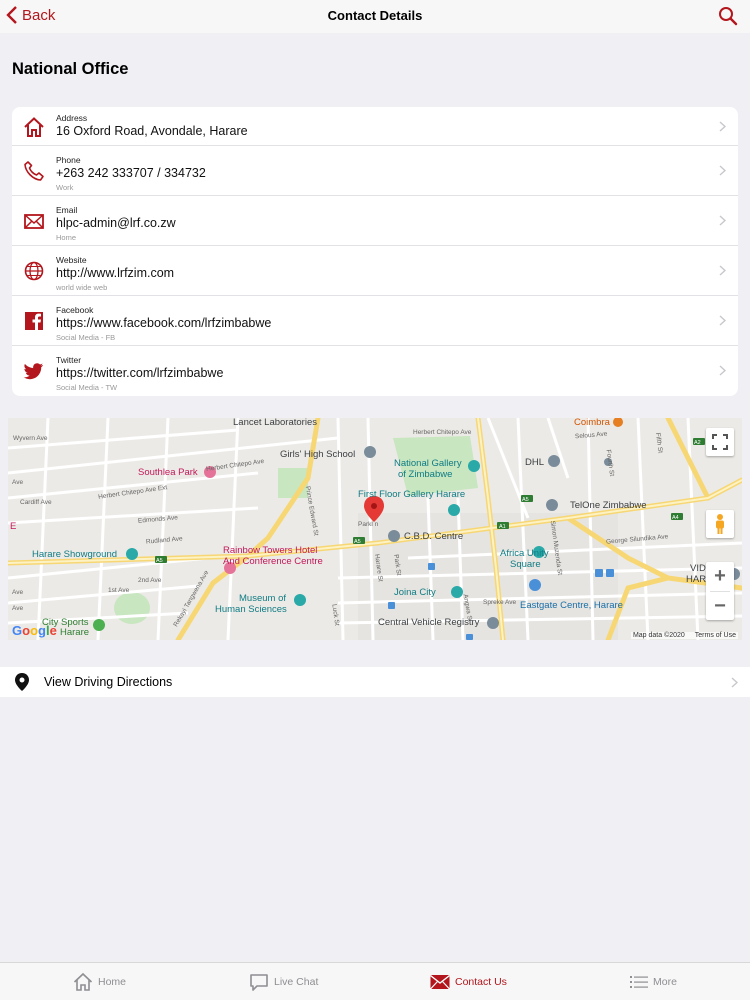  I want to click on chat-icon, so click(259, 982).